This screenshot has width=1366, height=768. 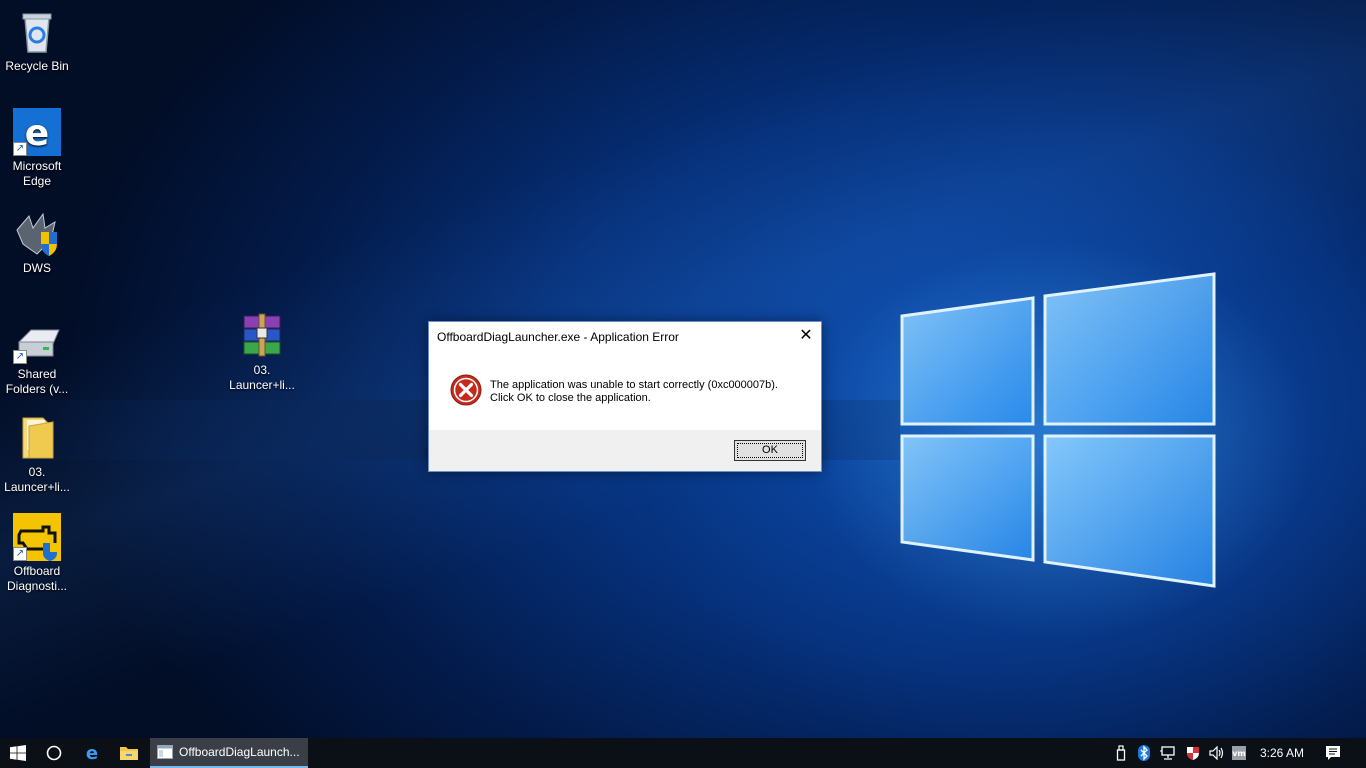 What do you see at coordinates (1058, 430) in the screenshot?
I see `windows-logo-wallpaper` at bounding box center [1058, 430].